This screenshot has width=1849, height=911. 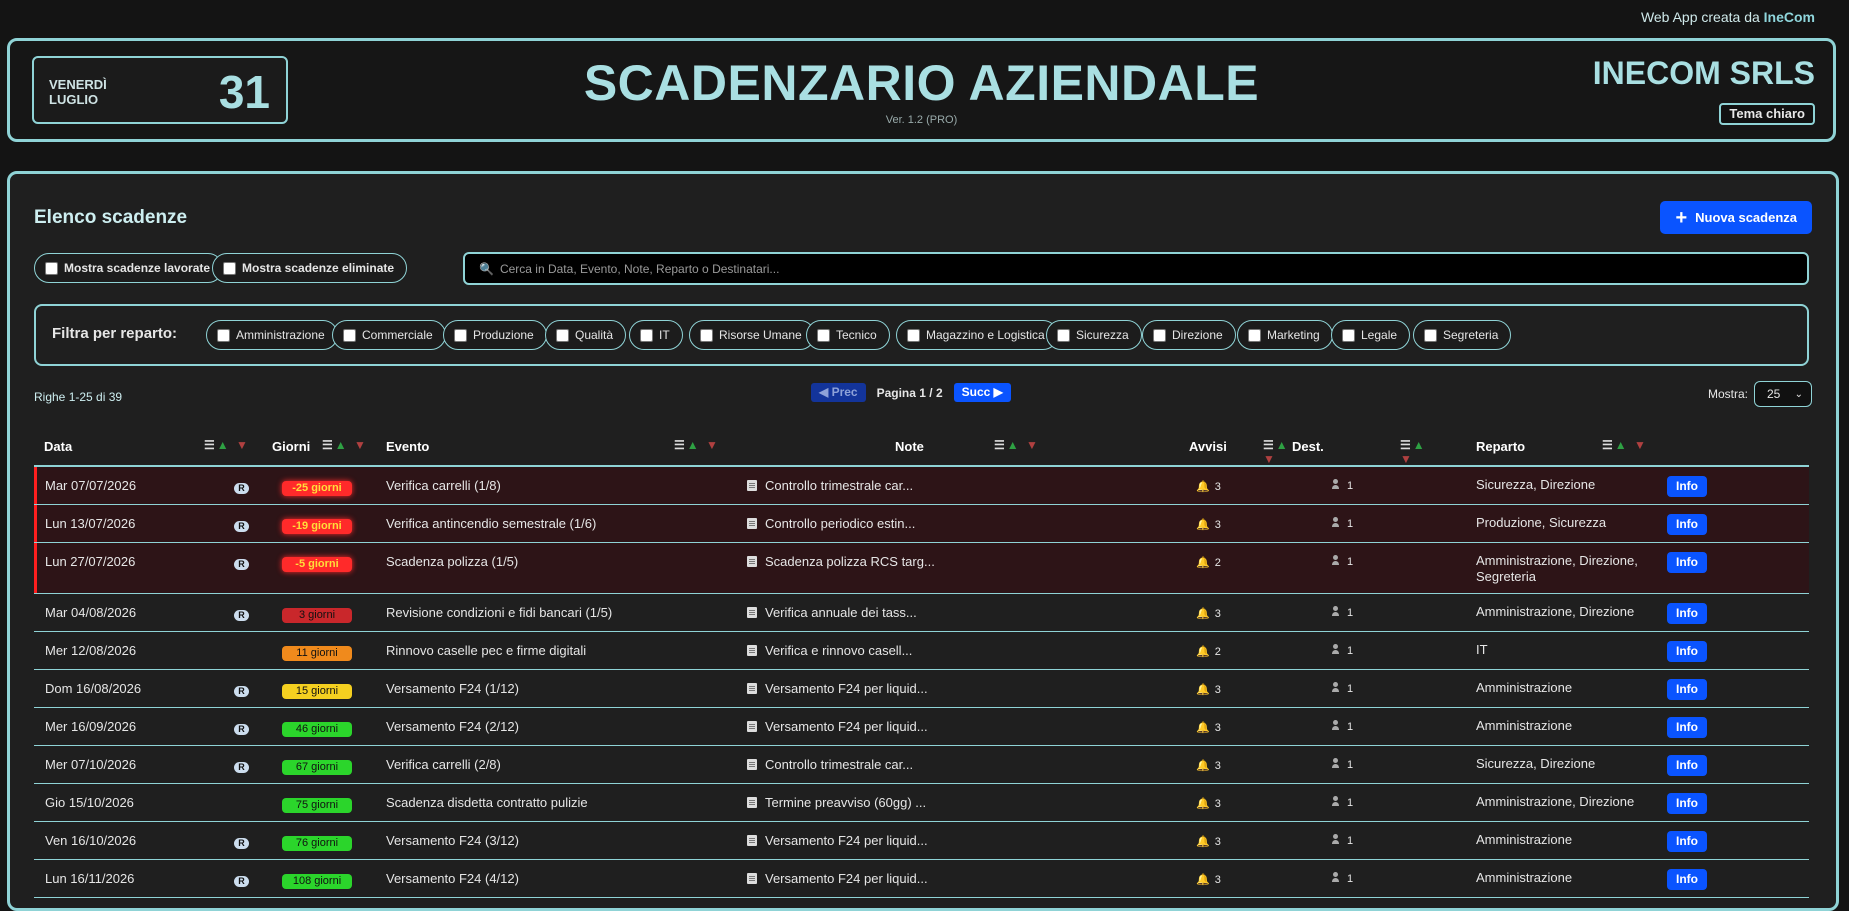 I want to click on filter-tecnico: Tecnico, so click(x=848, y=335).